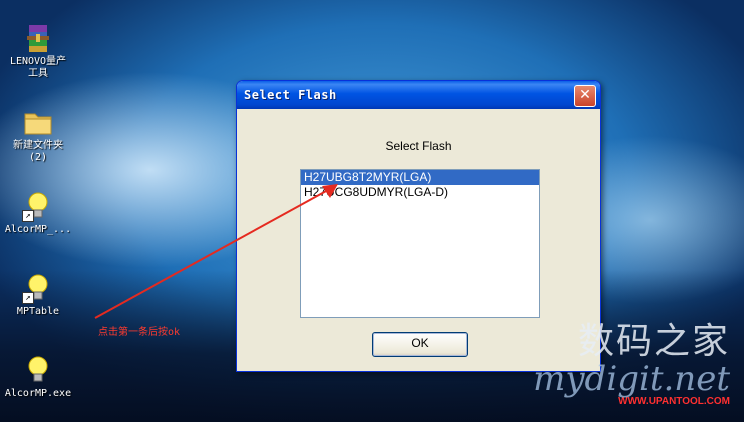 Image resolution: width=744 pixels, height=422 pixels. I want to click on winrar-archive-icon, so click(38, 38).